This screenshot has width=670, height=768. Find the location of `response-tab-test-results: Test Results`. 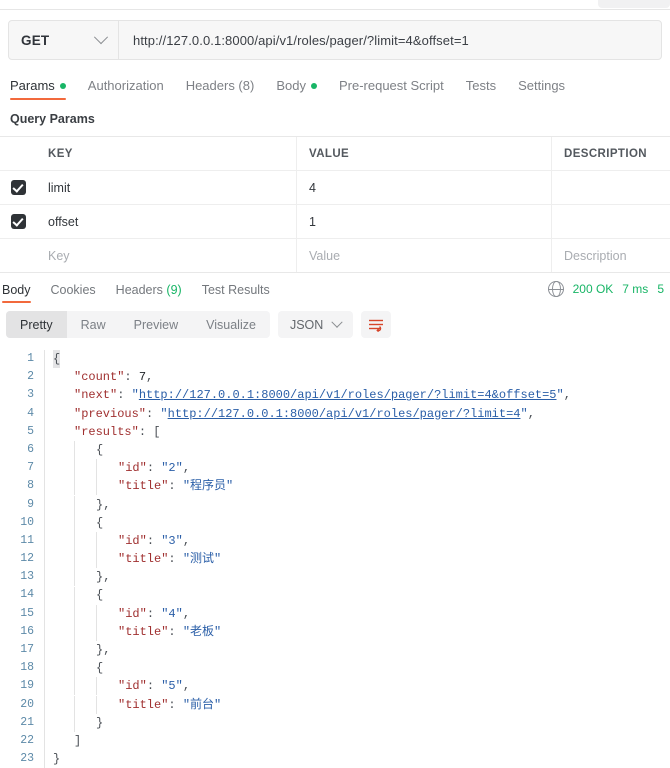

response-tab-test-results: Test Results is located at coordinates (236, 293).